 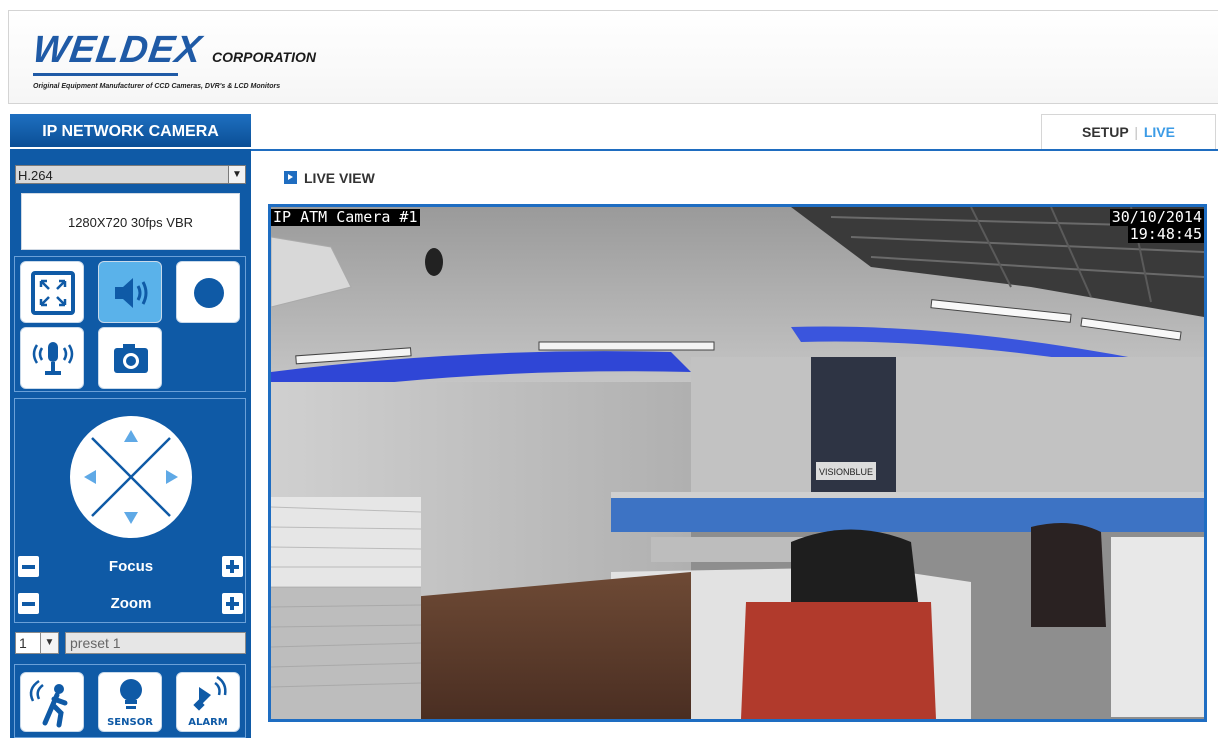 What do you see at coordinates (1165, 234) in the screenshot?
I see `osd-time: 19:48:45` at bounding box center [1165, 234].